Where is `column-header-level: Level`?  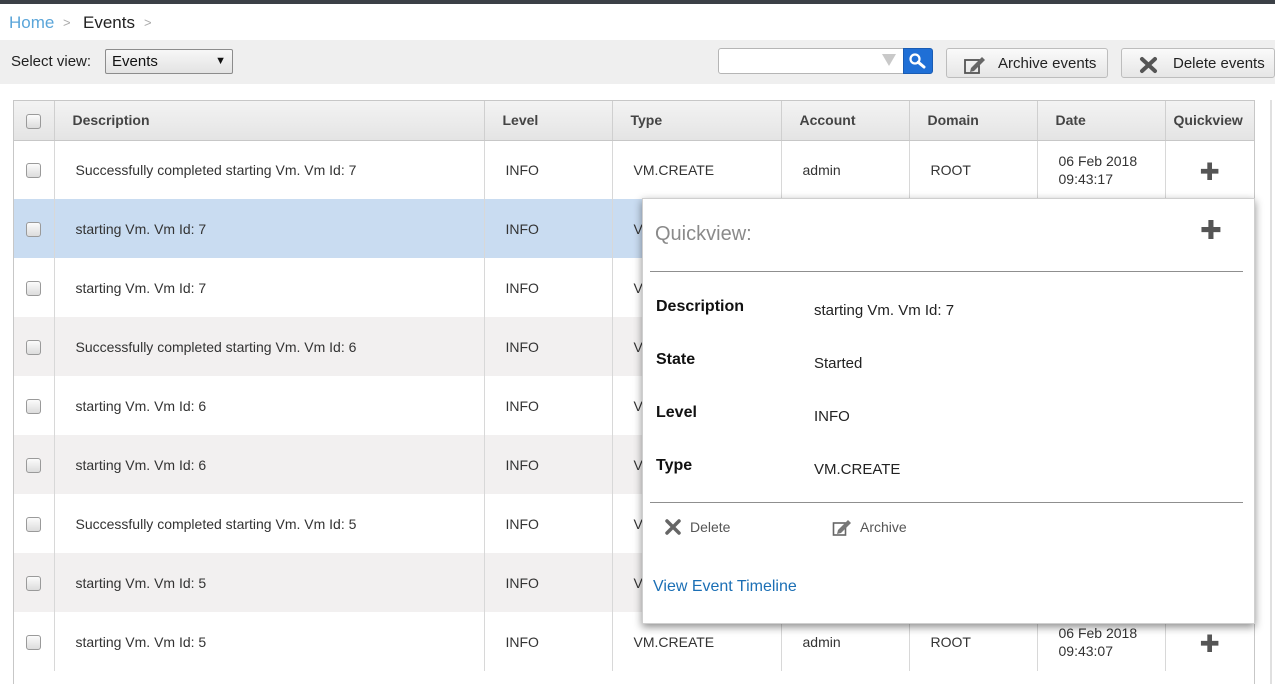 column-header-level: Level is located at coordinates (548, 121).